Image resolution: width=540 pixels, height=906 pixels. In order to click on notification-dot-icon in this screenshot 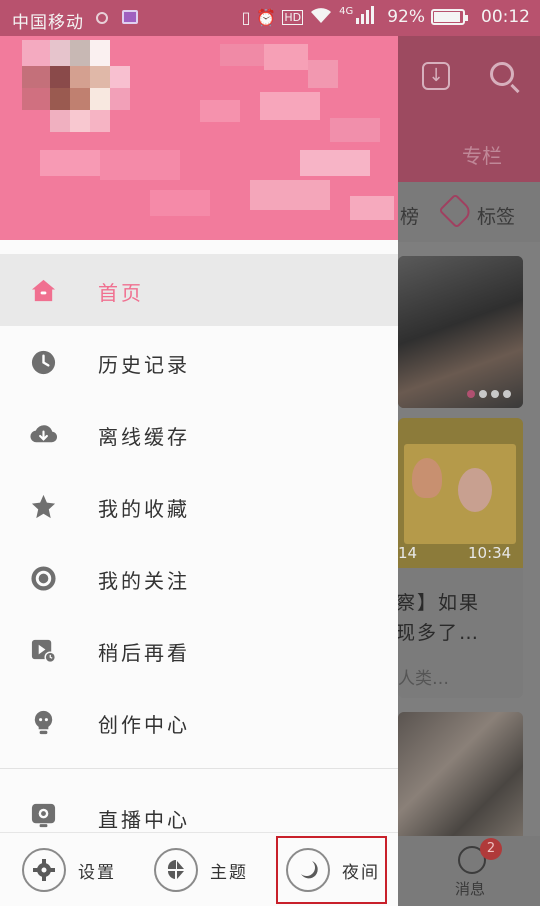, I will do `click(102, 18)`.